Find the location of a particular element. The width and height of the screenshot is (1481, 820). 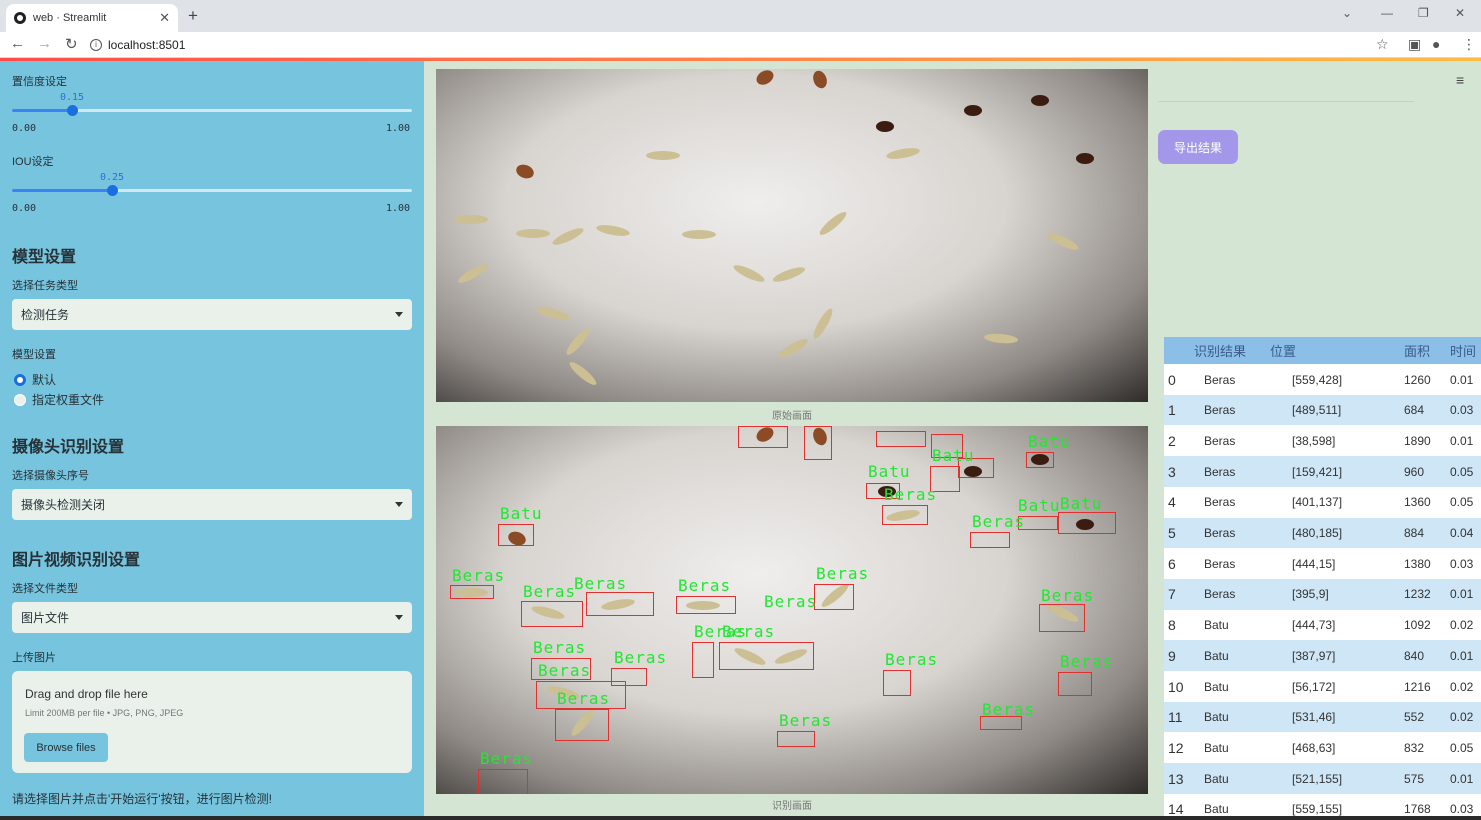

radio-weights: 指定权重文件 is located at coordinates (59, 399).